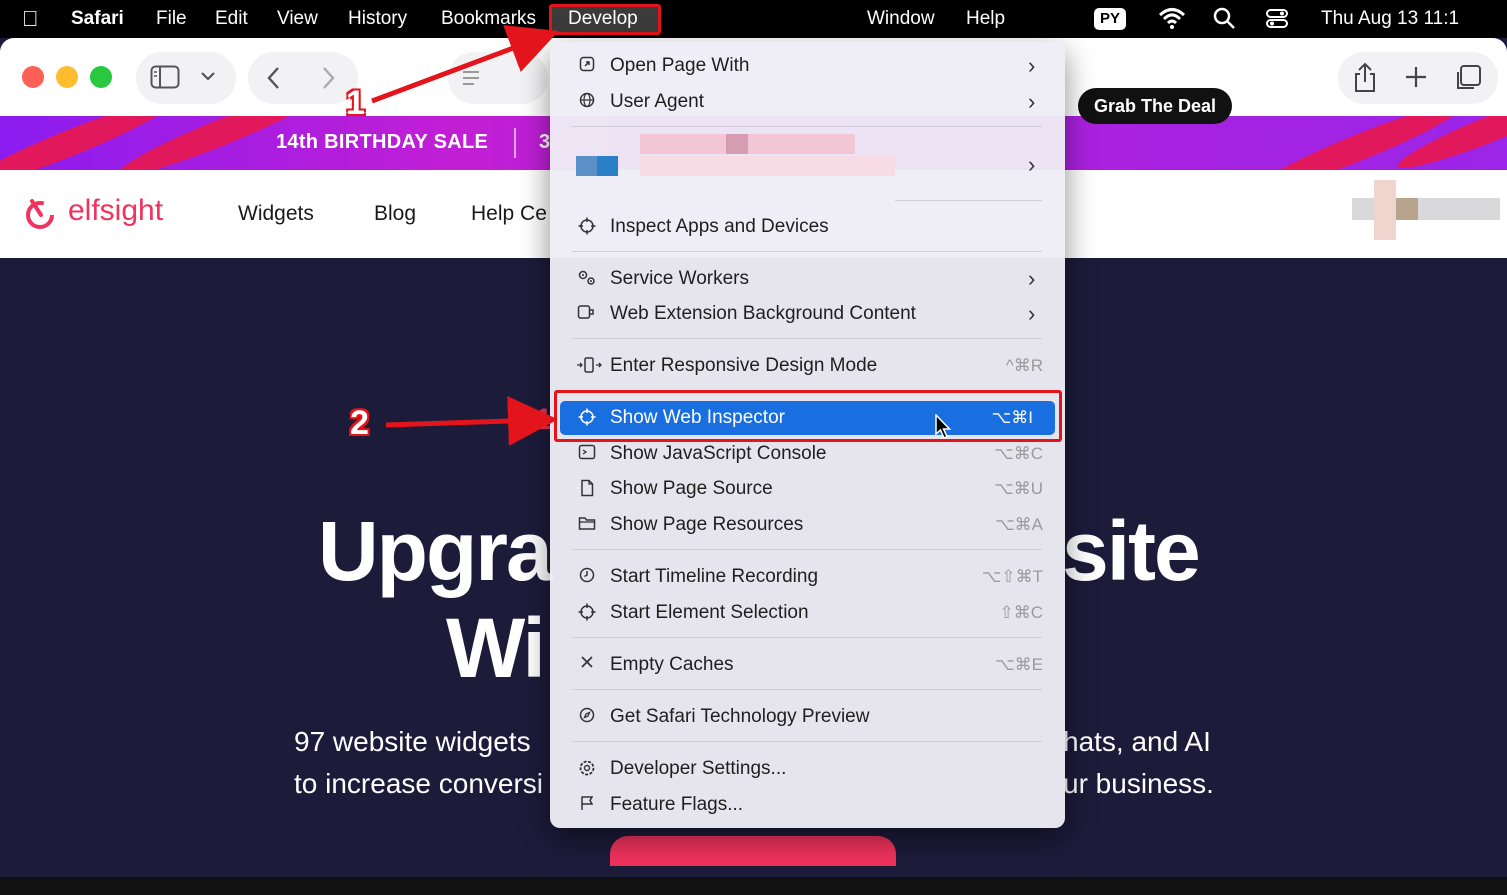 This screenshot has width=1507, height=895. What do you see at coordinates (465, 235) in the screenshot?
I see `annotation-arrows` at bounding box center [465, 235].